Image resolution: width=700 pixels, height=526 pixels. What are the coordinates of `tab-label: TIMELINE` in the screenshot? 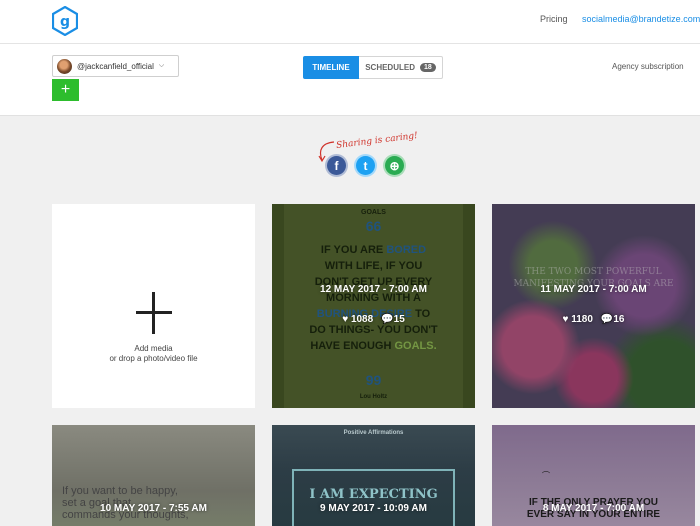 It's located at (331, 67).